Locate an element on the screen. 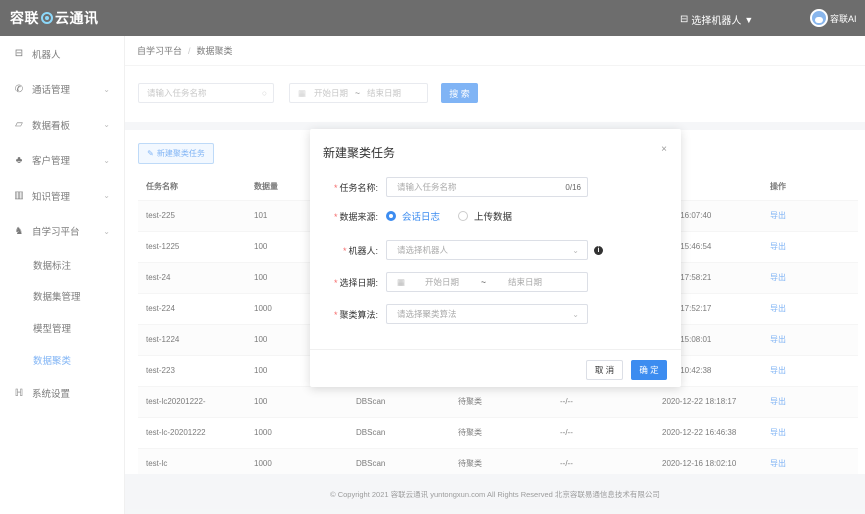 This screenshot has width=865, height=514. info-icon: i is located at coordinates (598, 250).